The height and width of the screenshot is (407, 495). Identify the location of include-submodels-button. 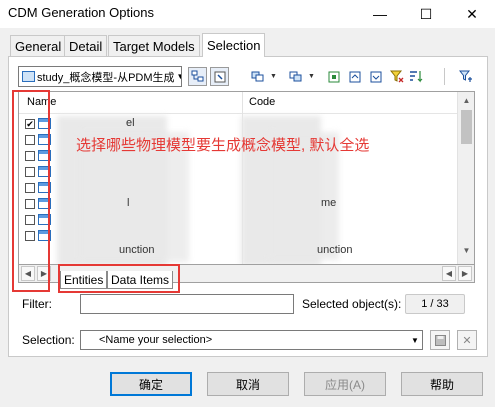
(197, 76).